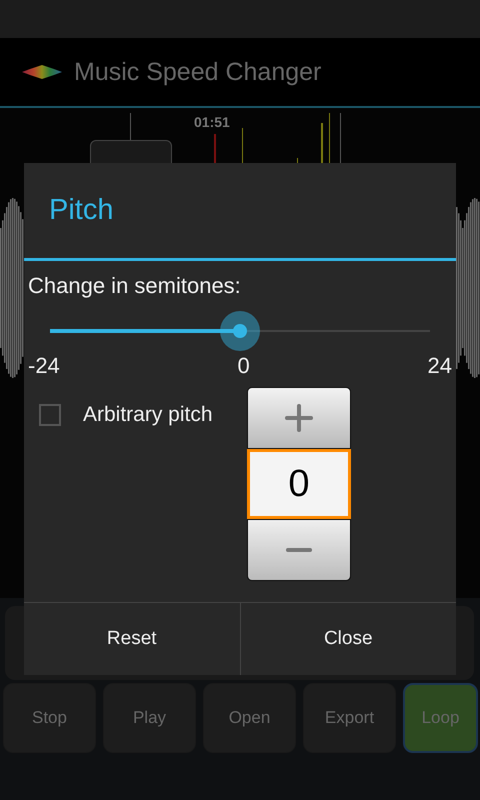 The image size is (480, 800). I want to click on toolbar-button: Play, so click(149, 718).